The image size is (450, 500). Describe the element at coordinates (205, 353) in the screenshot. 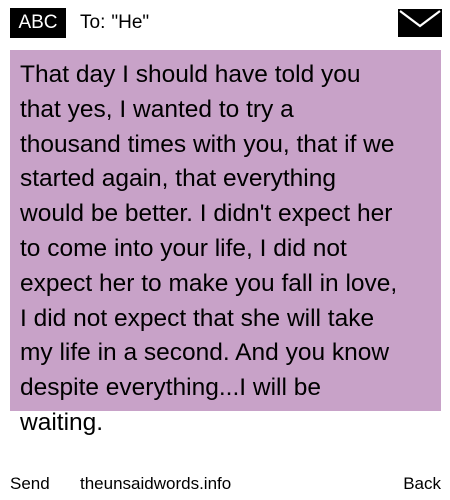

I see `message-line: my life in a second. And you know` at that location.